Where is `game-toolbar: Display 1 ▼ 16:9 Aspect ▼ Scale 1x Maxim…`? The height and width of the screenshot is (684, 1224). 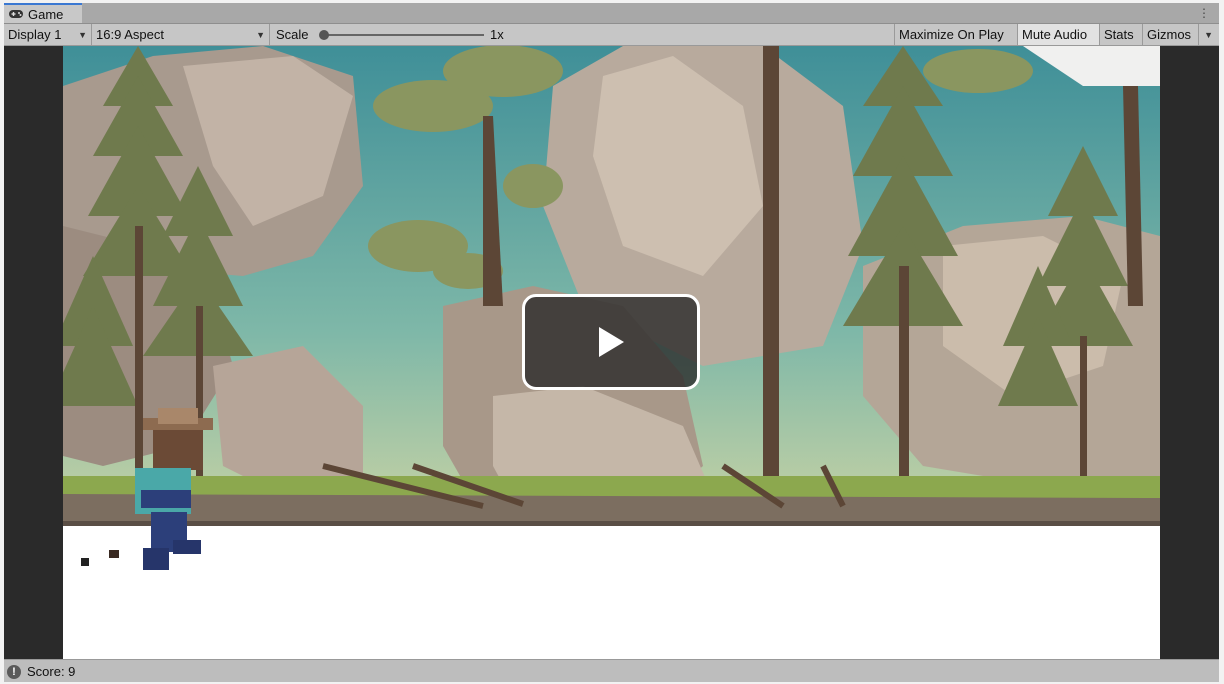 game-toolbar: Display 1 ▼ 16:9 Aspect ▼ Scale 1x Maxim… is located at coordinates (611, 35).